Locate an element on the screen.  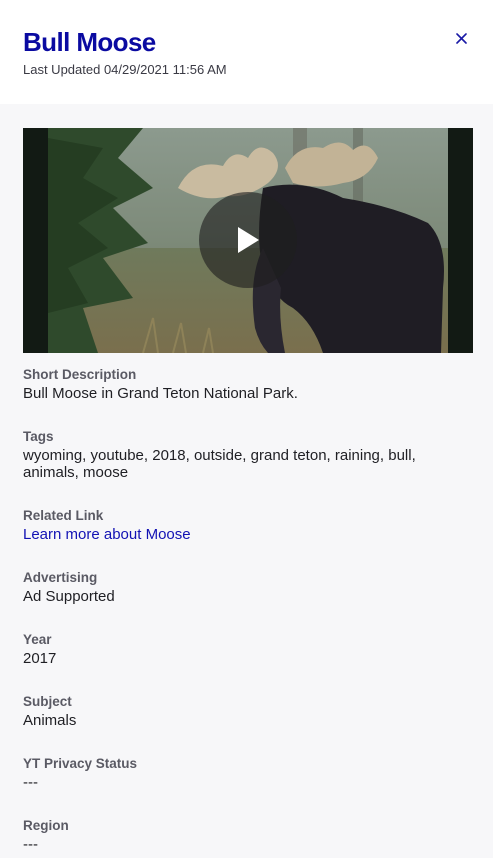
subject-value: Animals is located at coordinates (50, 720).